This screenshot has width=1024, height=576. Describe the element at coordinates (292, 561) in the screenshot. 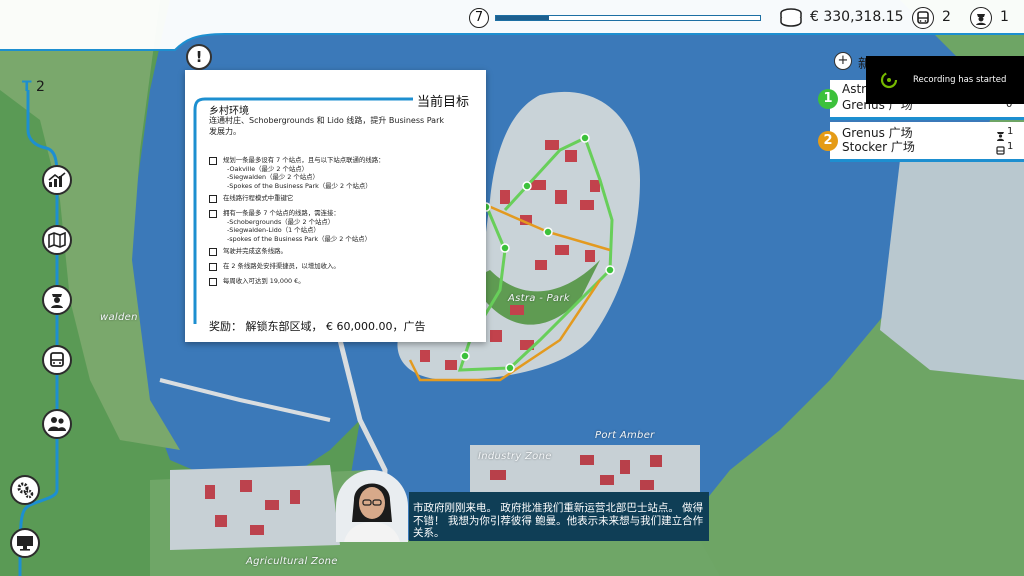

I see `label-agricultural-zone: Agricultural Zone` at that location.